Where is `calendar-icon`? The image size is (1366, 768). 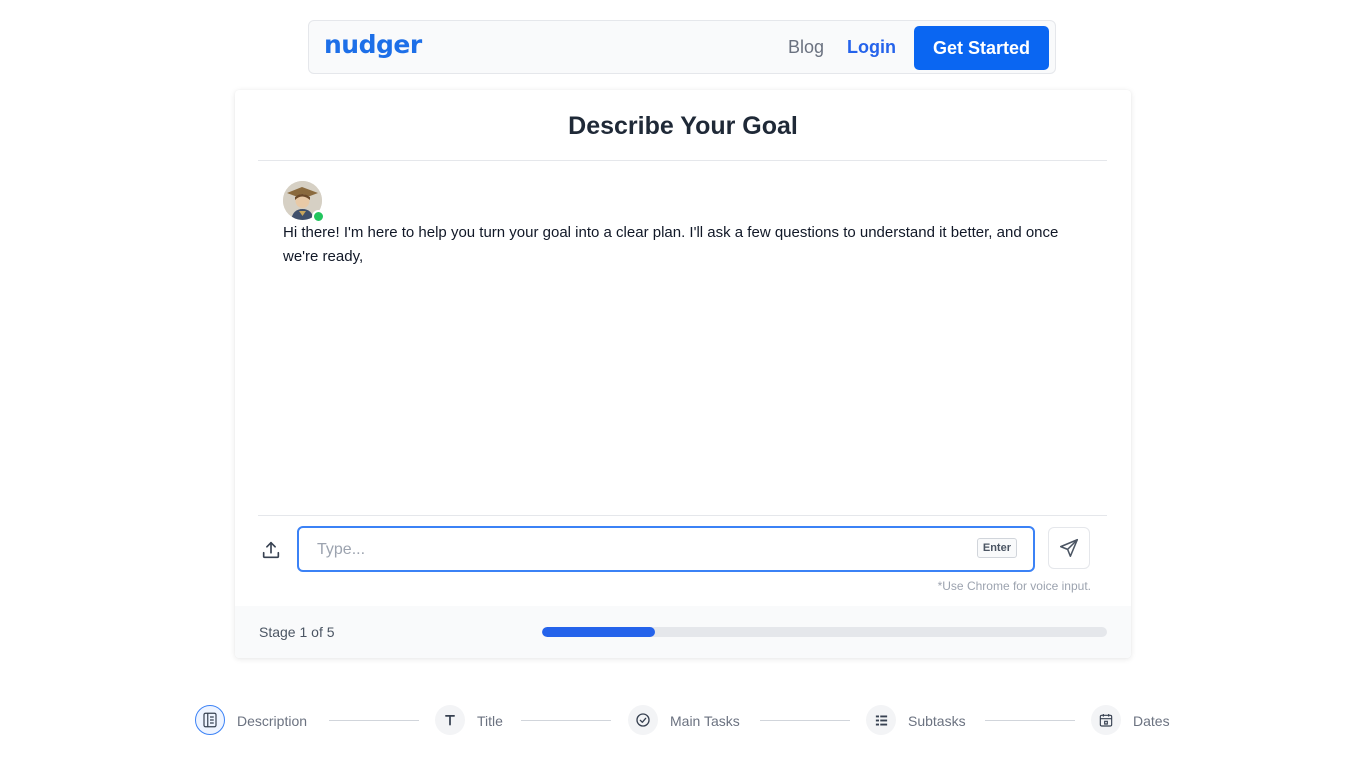
calendar-icon is located at coordinates (1106, 720).